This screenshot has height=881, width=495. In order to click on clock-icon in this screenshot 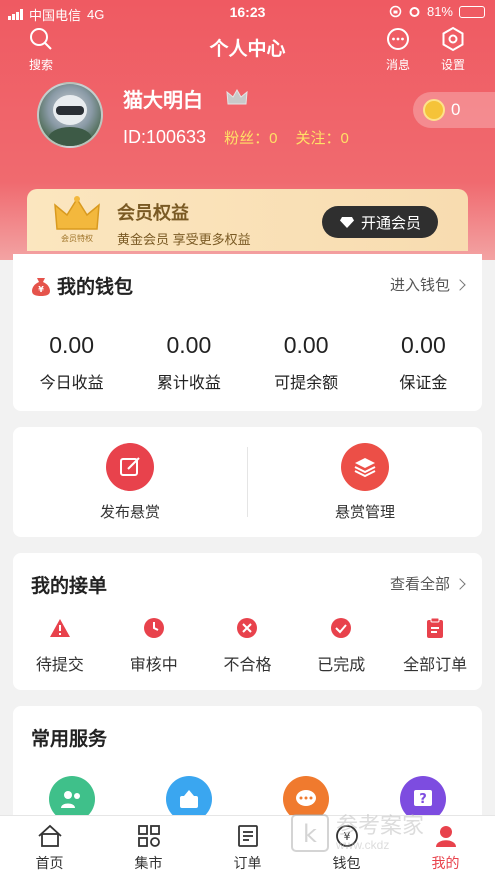, I will do `click(154, 628)`.